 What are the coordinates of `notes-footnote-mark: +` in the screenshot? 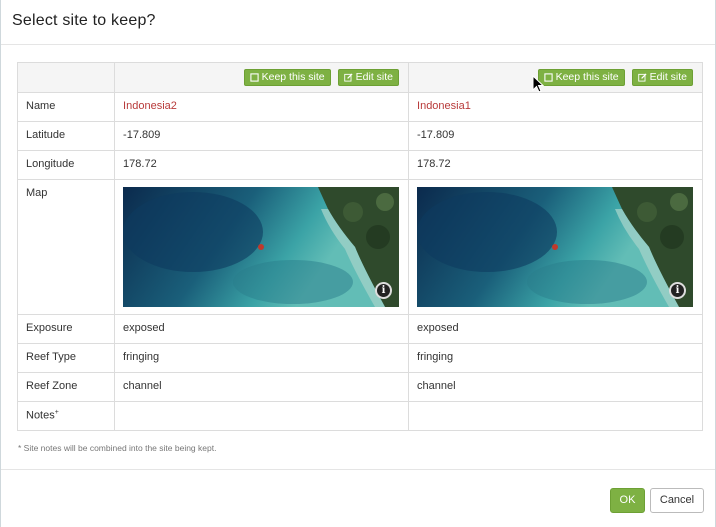 It's located at (56, 412).